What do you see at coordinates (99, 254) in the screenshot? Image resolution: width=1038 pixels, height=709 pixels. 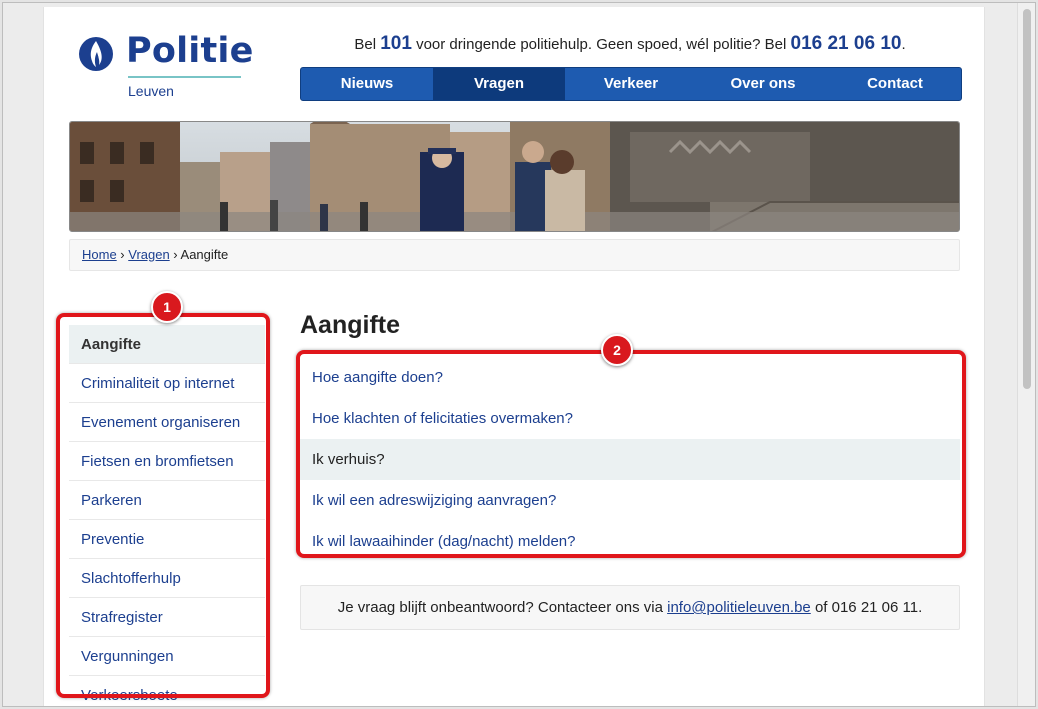 I see `breadcrumb-home-link: Home` at bounding box center [99, 254].